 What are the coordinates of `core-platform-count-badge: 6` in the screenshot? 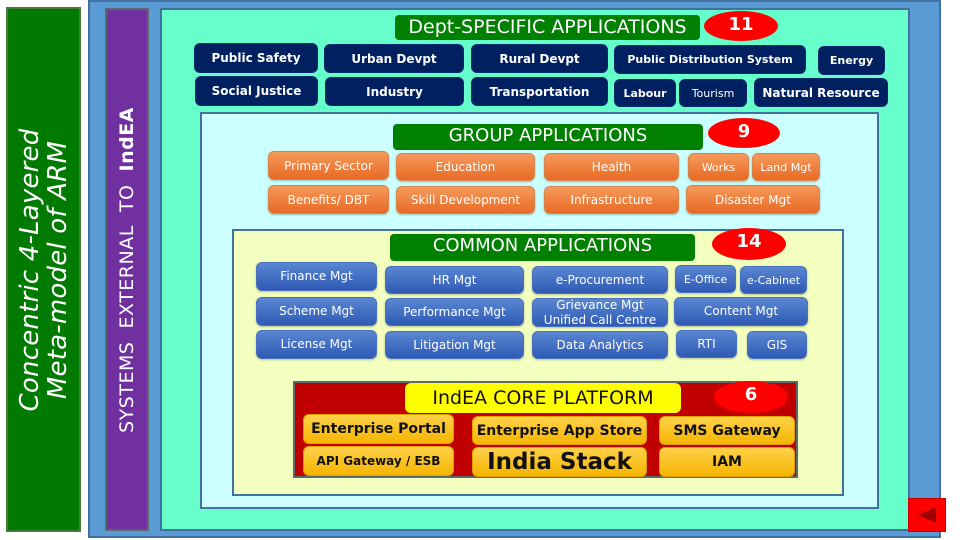 It's located at (751, 397).